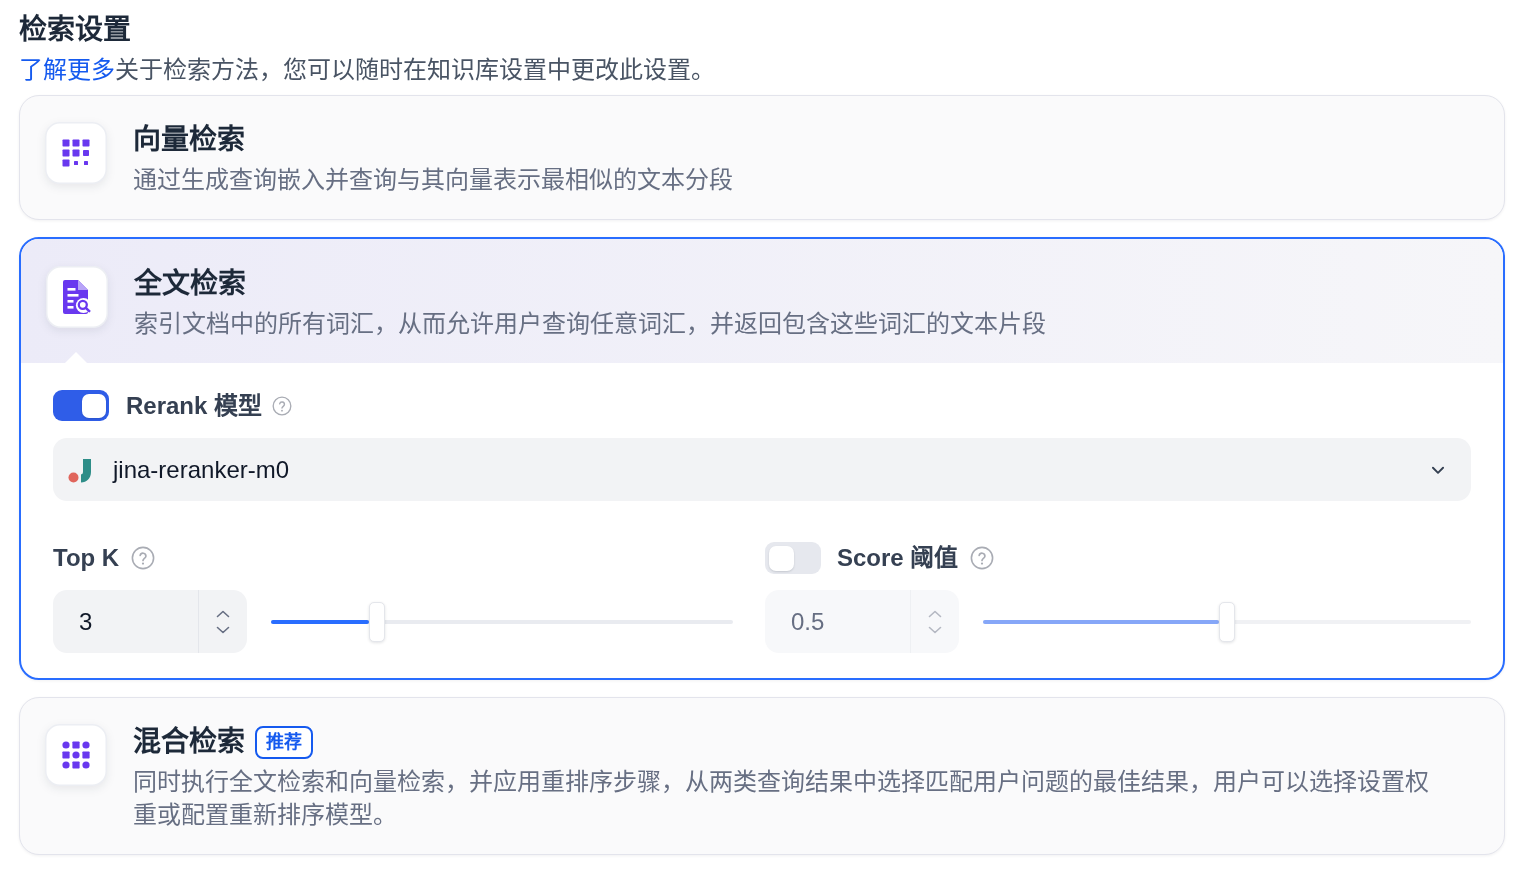 Image resolution: width=1540 pixels, height=878 pixels. Describe the element at coordinates (75, 755) in the screenshot. I see `shapes-grid-icon` at that location.